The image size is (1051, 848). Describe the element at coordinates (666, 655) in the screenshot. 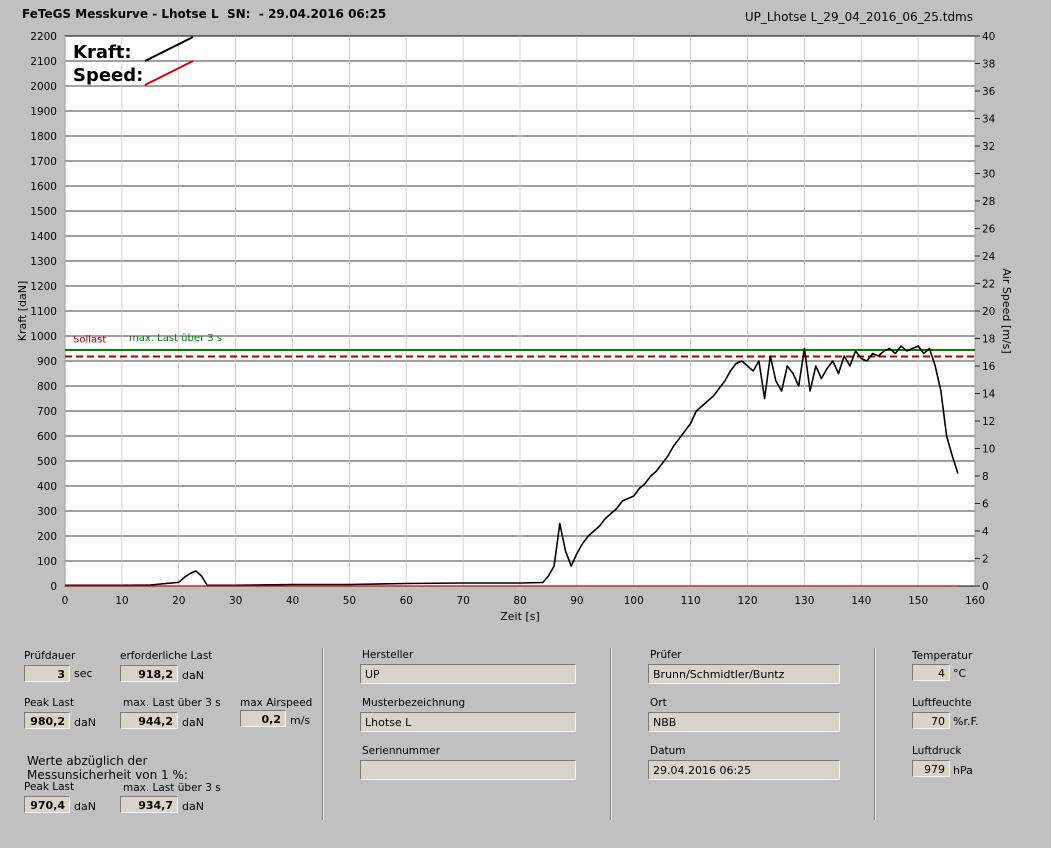

I see `pruefer-label: Prüfer` at that location.